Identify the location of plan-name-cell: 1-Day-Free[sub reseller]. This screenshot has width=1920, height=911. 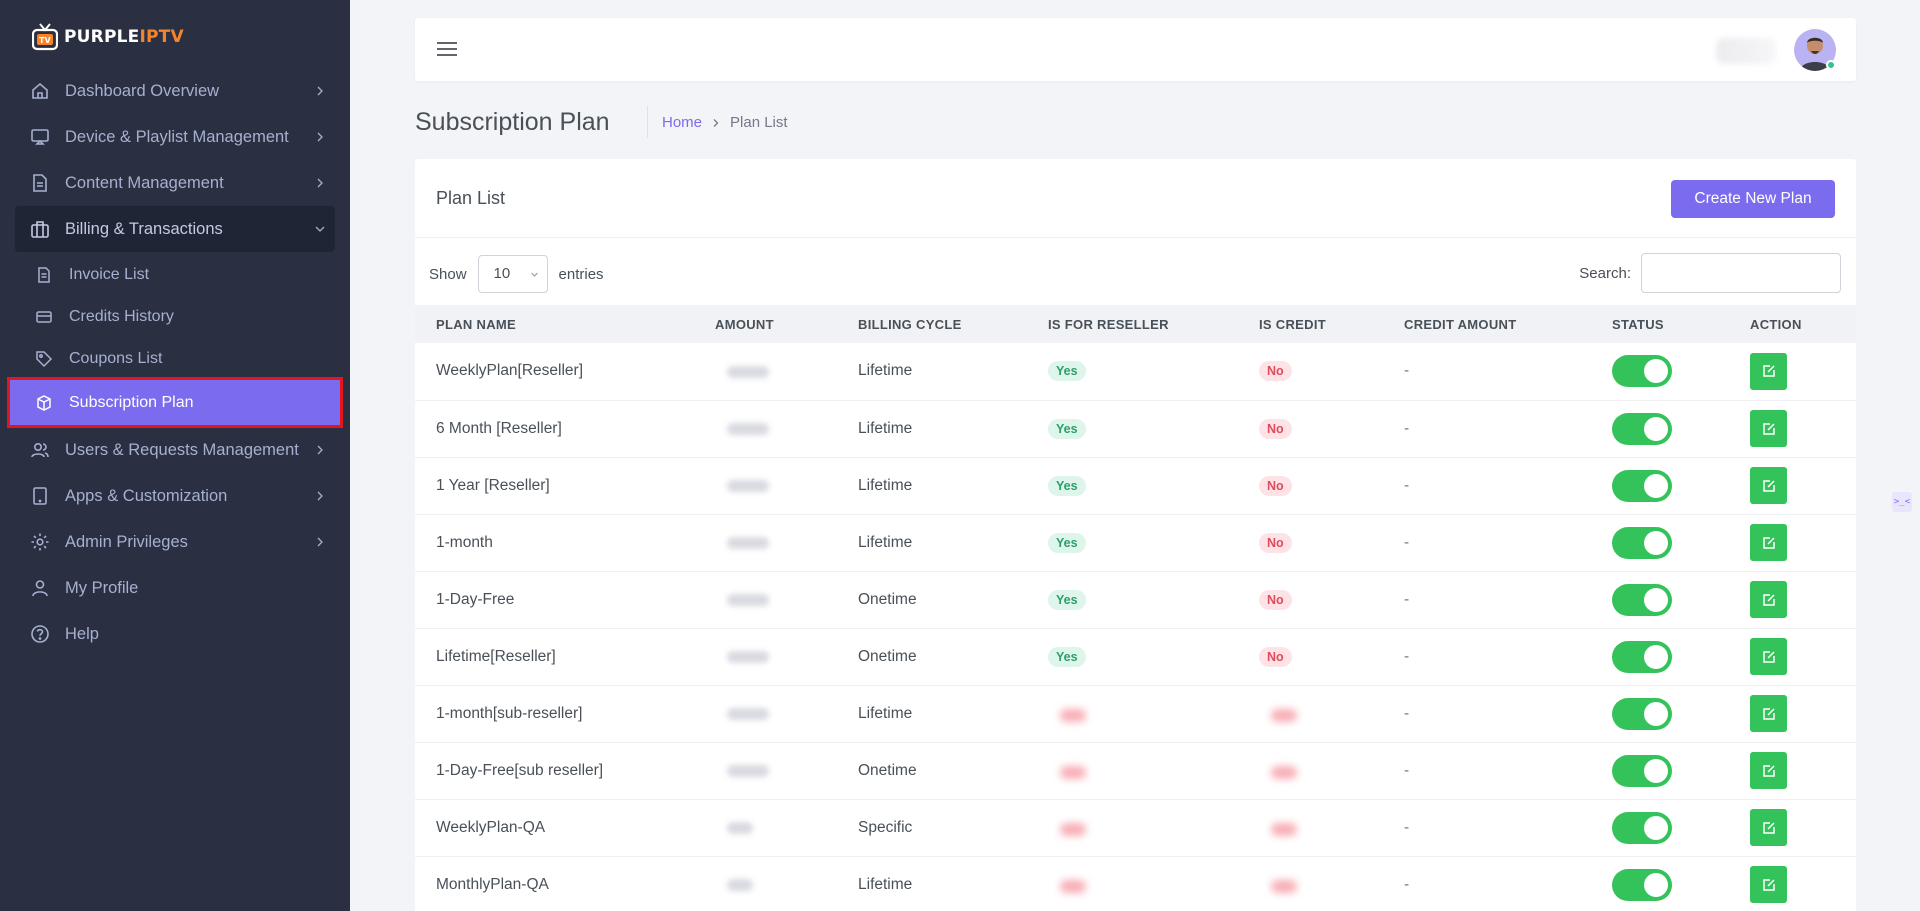
(520, 770).